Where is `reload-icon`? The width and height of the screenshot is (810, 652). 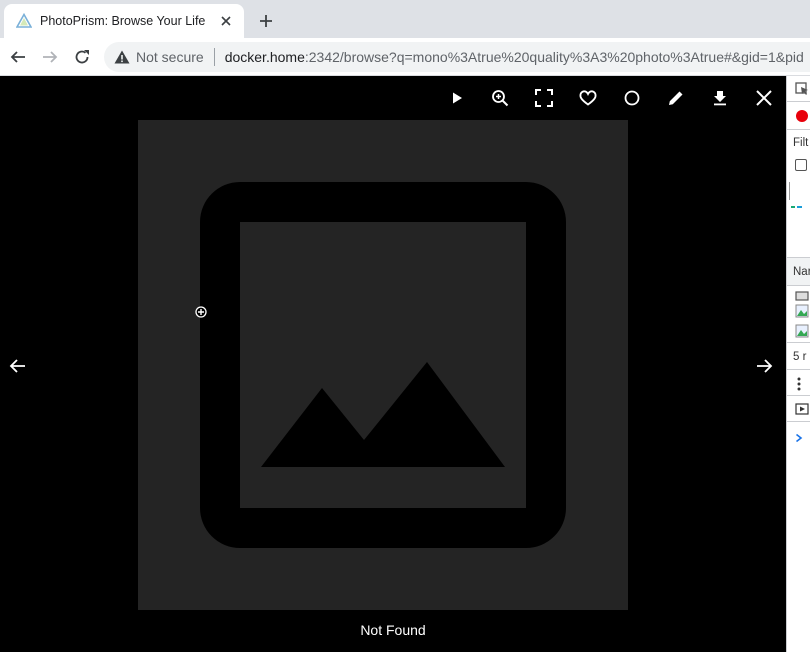
reload-icon is located at coordinates (82, 57).